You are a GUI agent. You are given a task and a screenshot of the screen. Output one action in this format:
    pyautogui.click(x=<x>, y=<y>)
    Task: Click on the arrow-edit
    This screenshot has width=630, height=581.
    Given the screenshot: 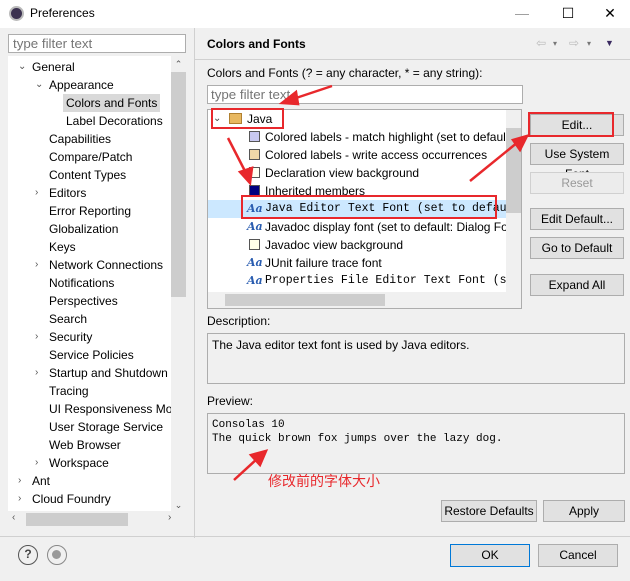 What is the action you would take?
    pyautogui.click(x=494, y=161)
    